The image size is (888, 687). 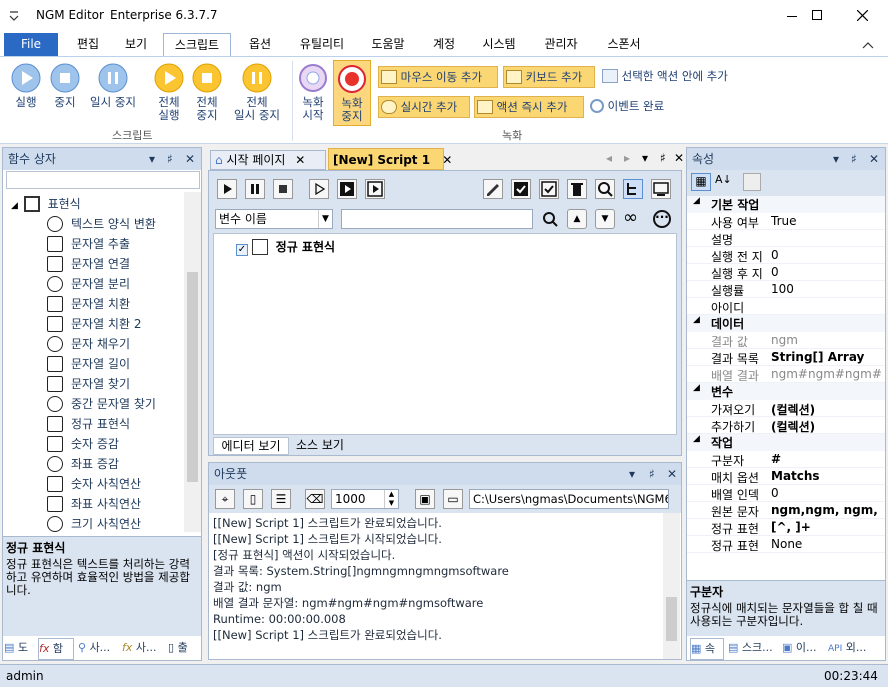 What do you see at coordinates (605, 219) in the screenshot?
I see `next-result-button: ▼` at bounding box center [605, 219].